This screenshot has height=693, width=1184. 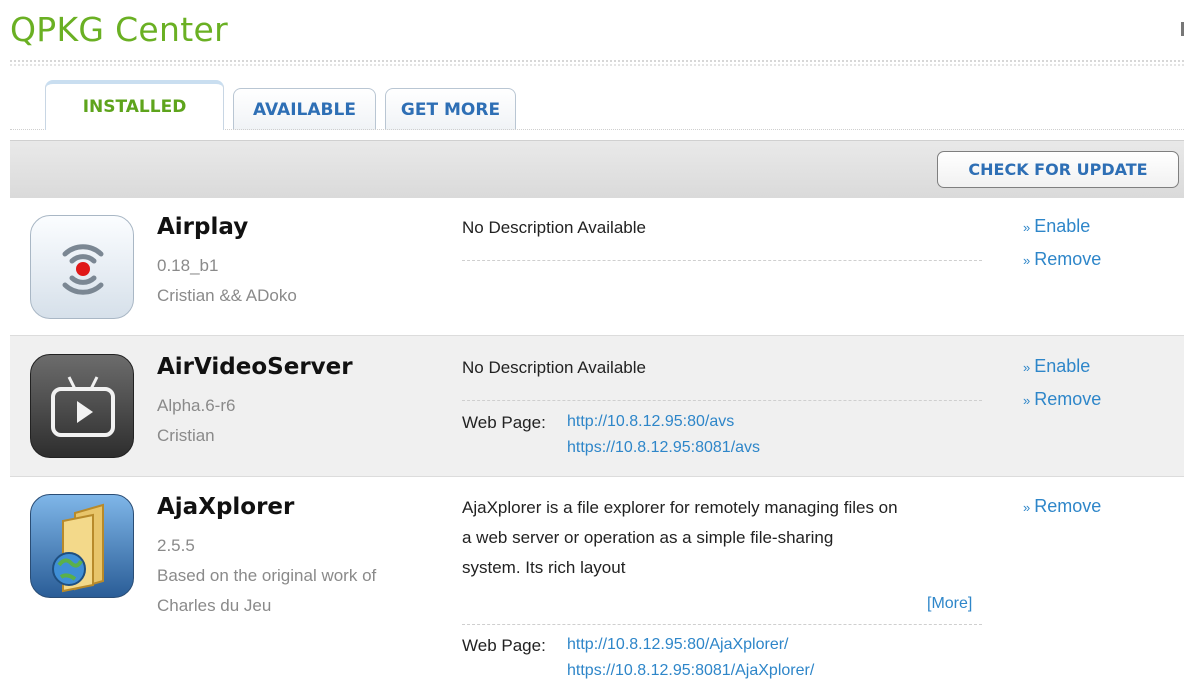 I want to click on app-version: 0.18_b1, so click(x=188, y=265).